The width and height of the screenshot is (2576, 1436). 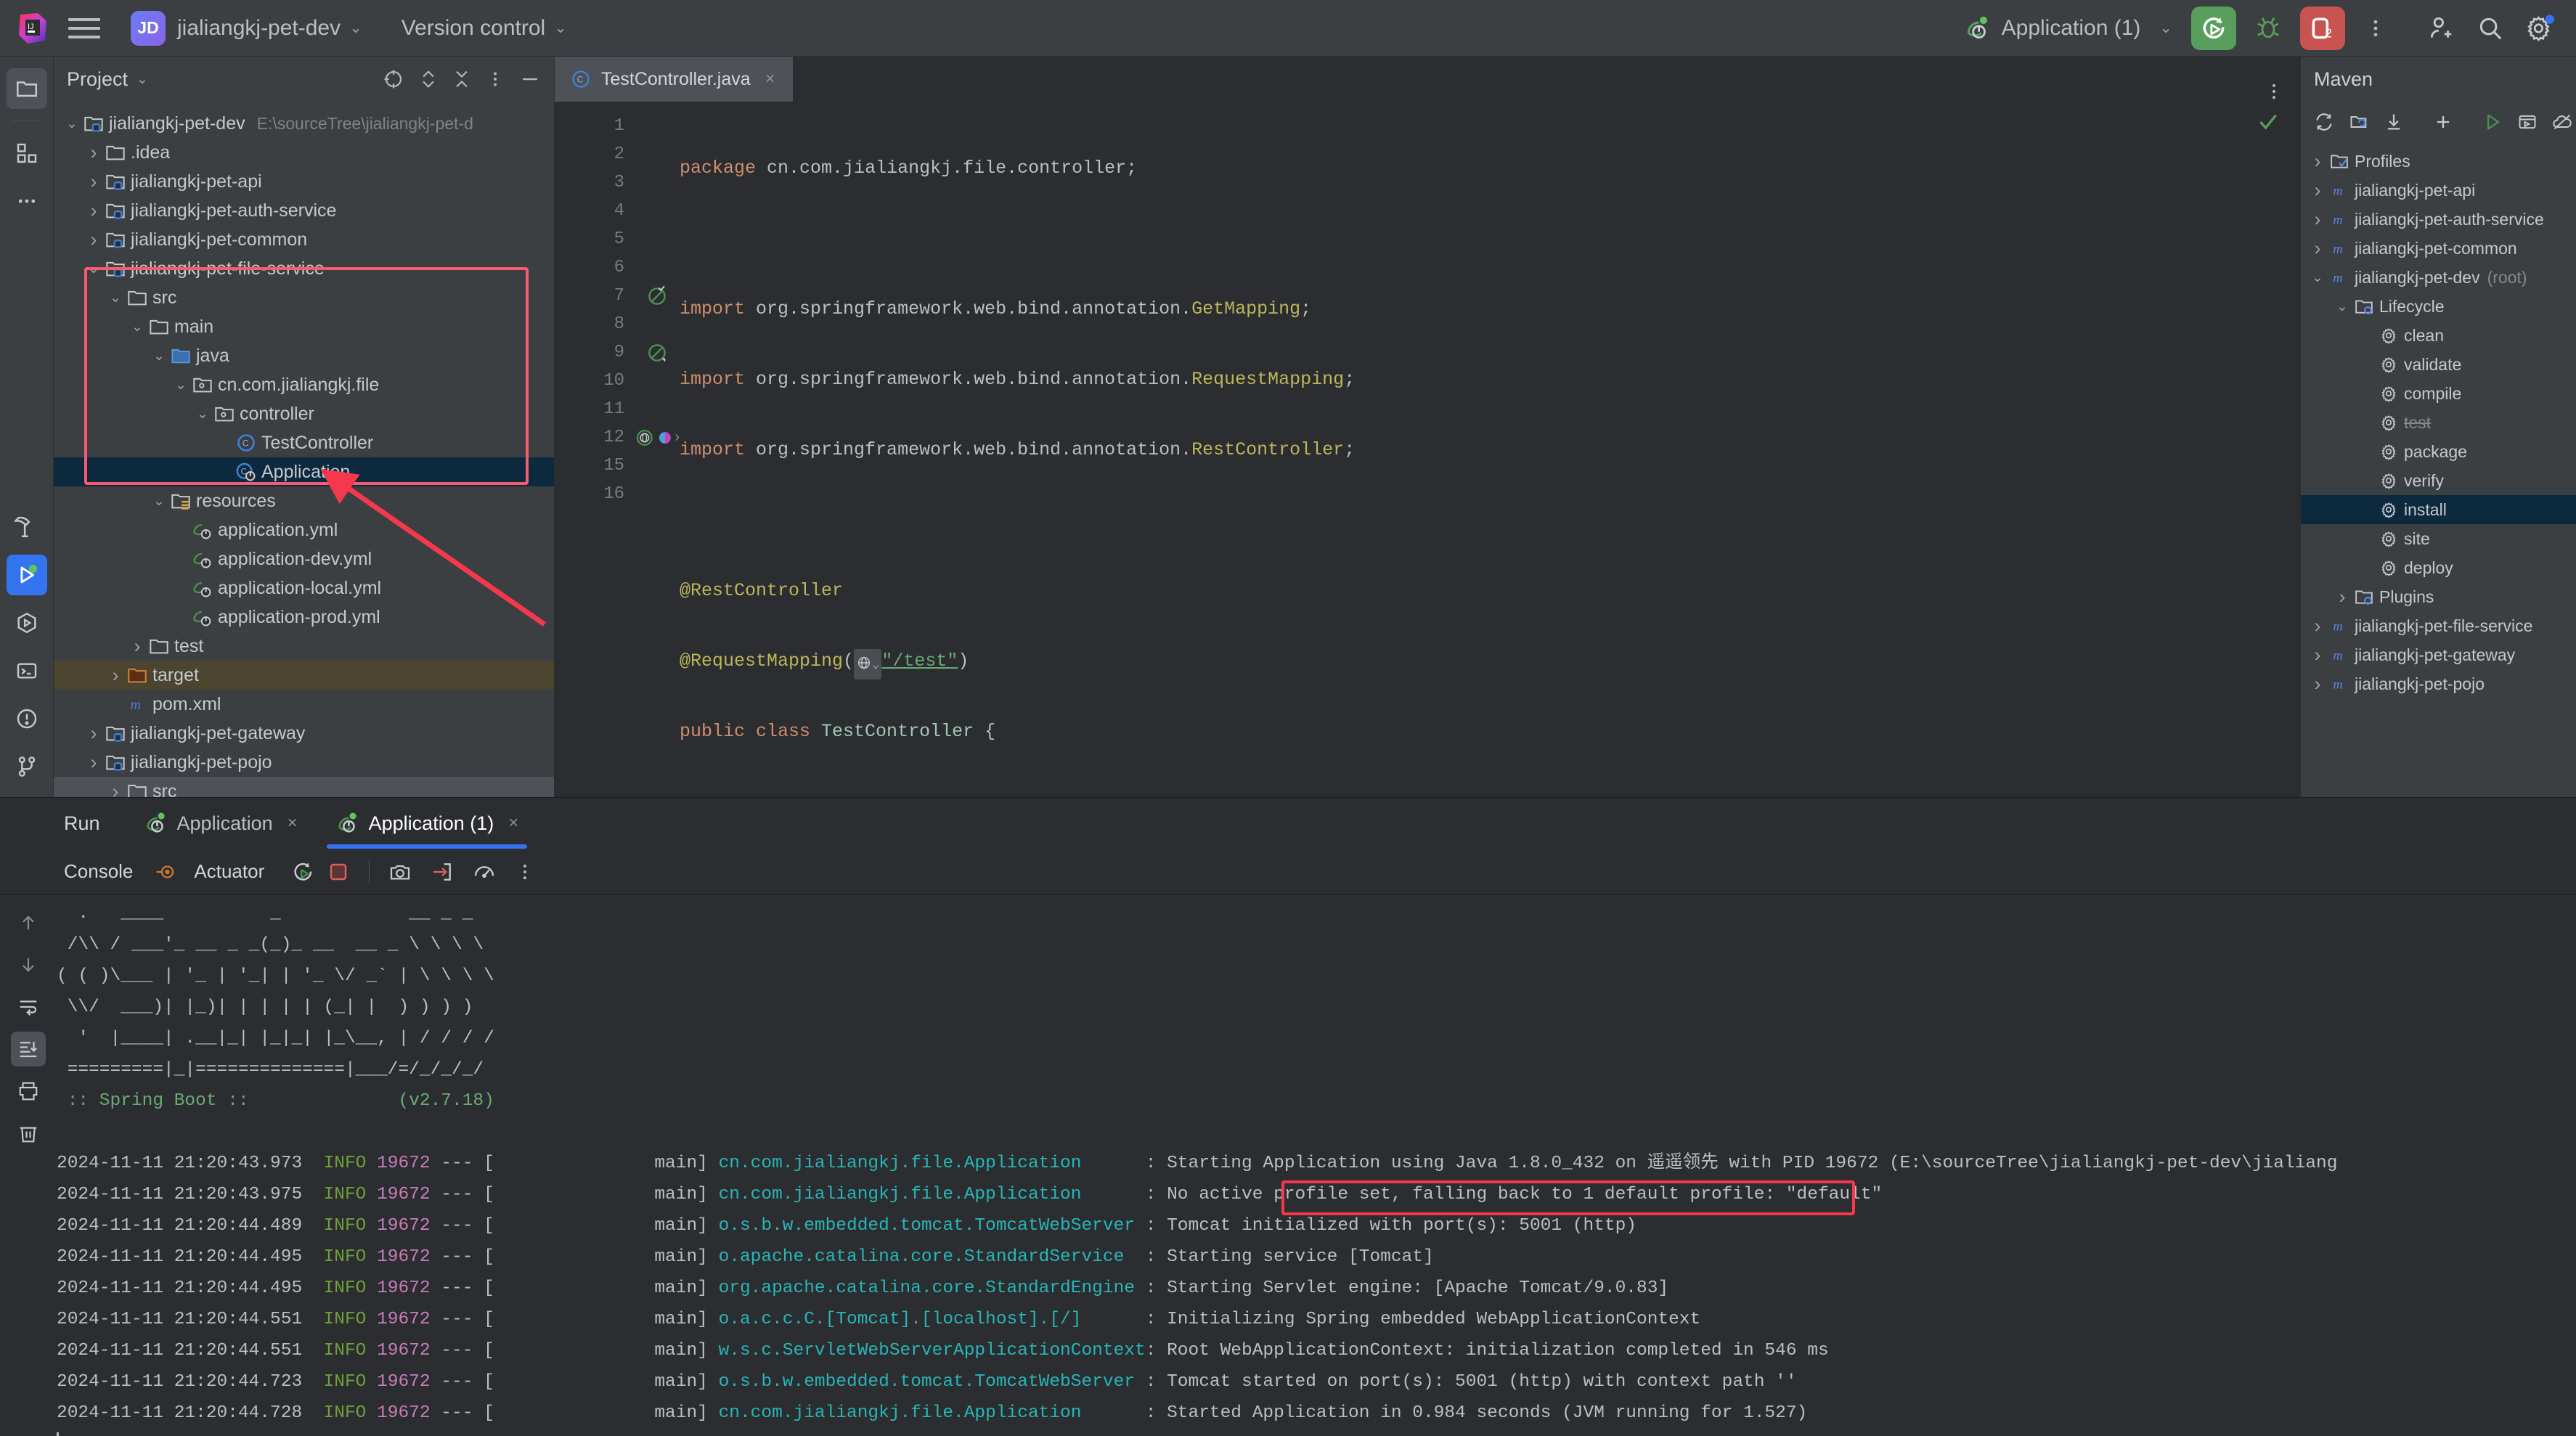 What do you see at coordinates (2490, 28) in the screenshot?
I see `search-icon` at bounding box center [2490, 28].